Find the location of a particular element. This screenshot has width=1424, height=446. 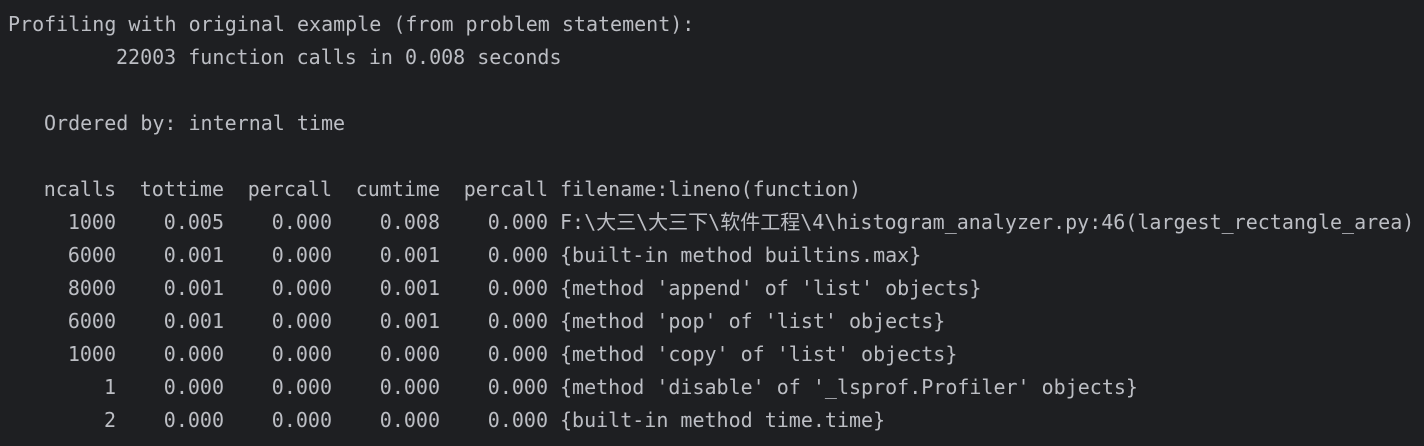

header-cumtime: cumtime is located at coordinates (397, 189).